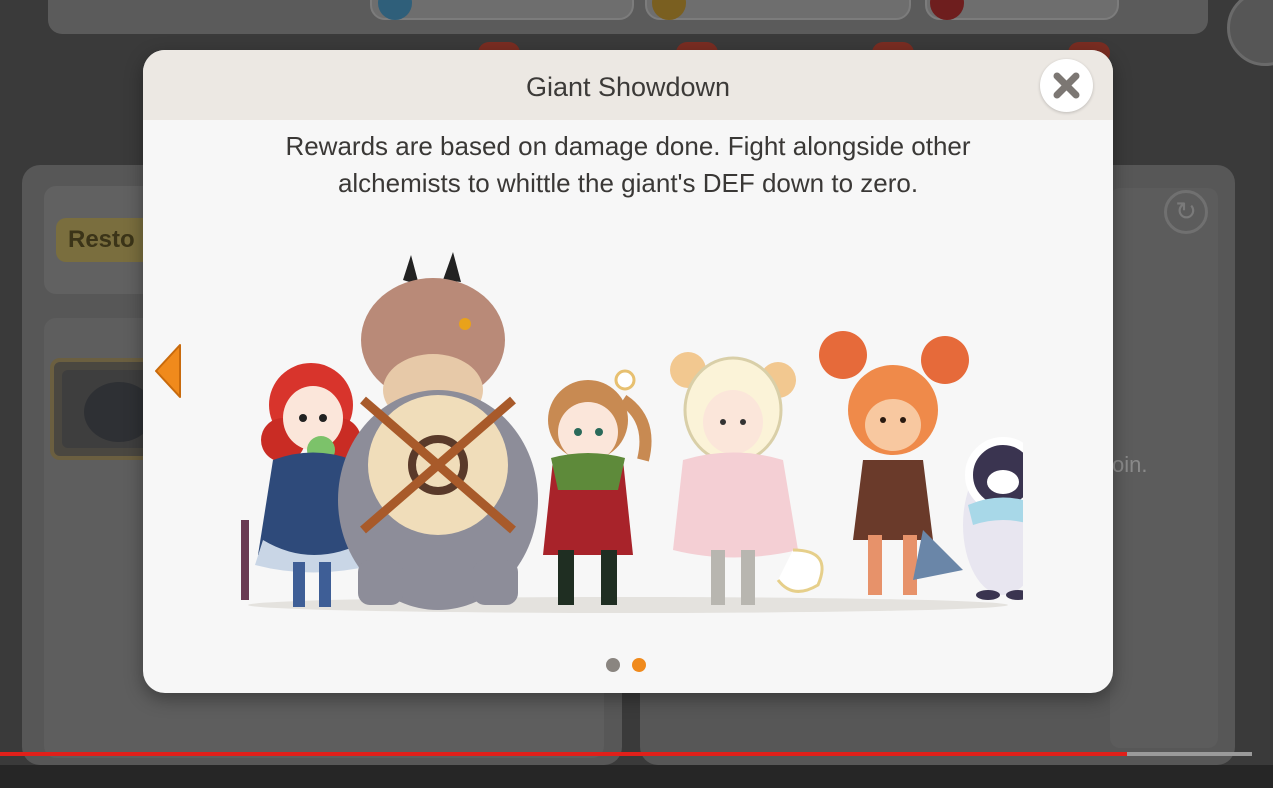  What do you see at coordinates (1250, 33) in the screenshot?
I see `menu-button` at bounding box center [1250, 33].